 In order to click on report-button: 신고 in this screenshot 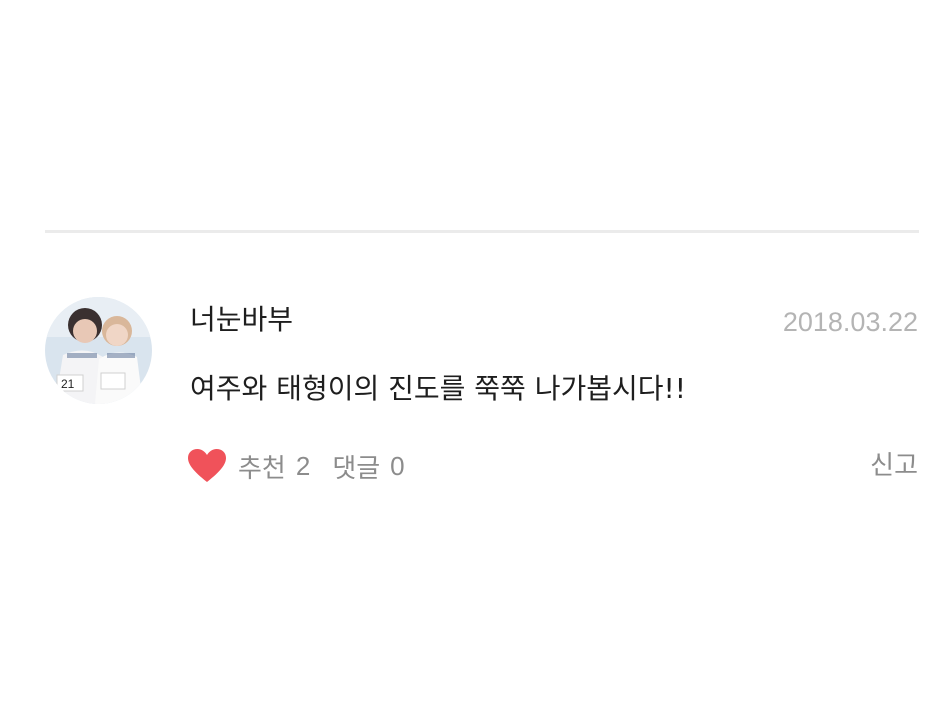, I will do `click(894, 466)`.